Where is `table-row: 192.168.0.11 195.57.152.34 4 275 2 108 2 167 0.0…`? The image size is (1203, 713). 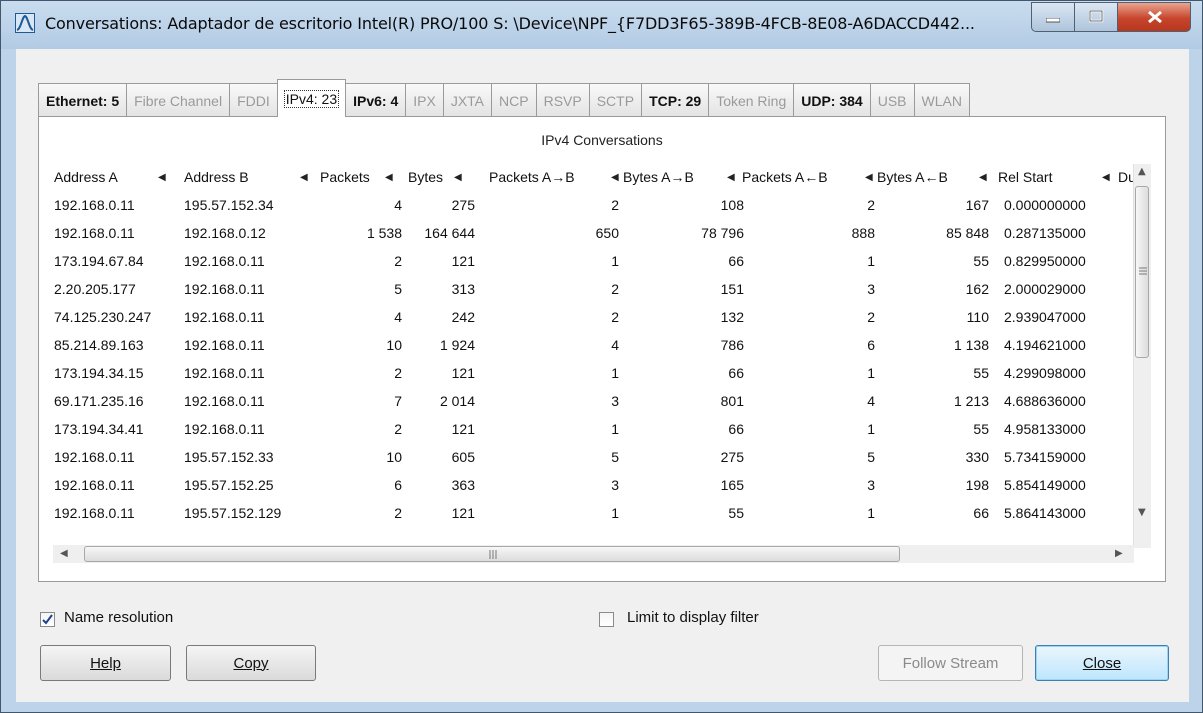 table-row: 192.168.0.11 195.57.152.34 4 275 2 108 2 167 0.0… is located at coordinates (593, 205).